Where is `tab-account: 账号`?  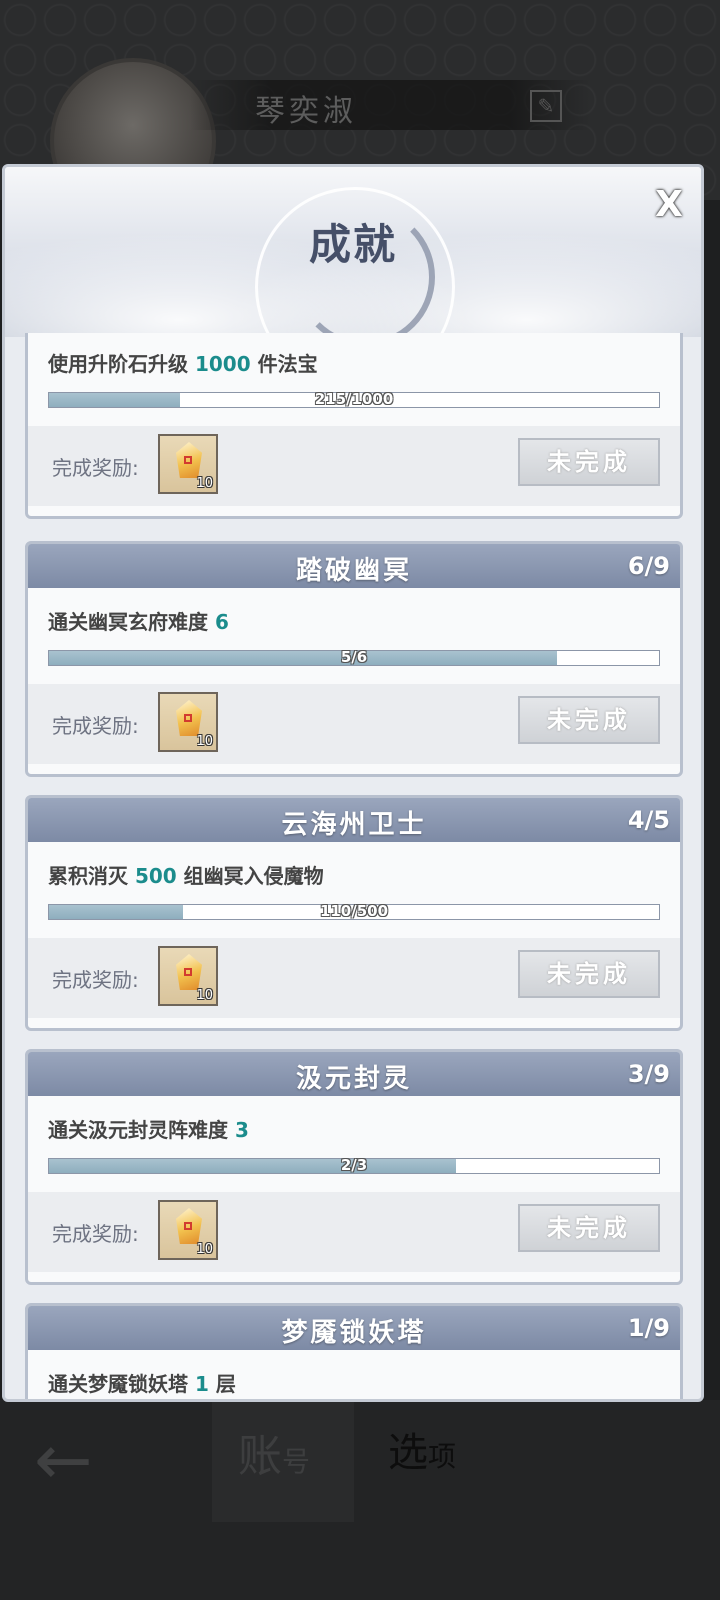
tab-account: 账号 is located at coordinates (274, 1456).